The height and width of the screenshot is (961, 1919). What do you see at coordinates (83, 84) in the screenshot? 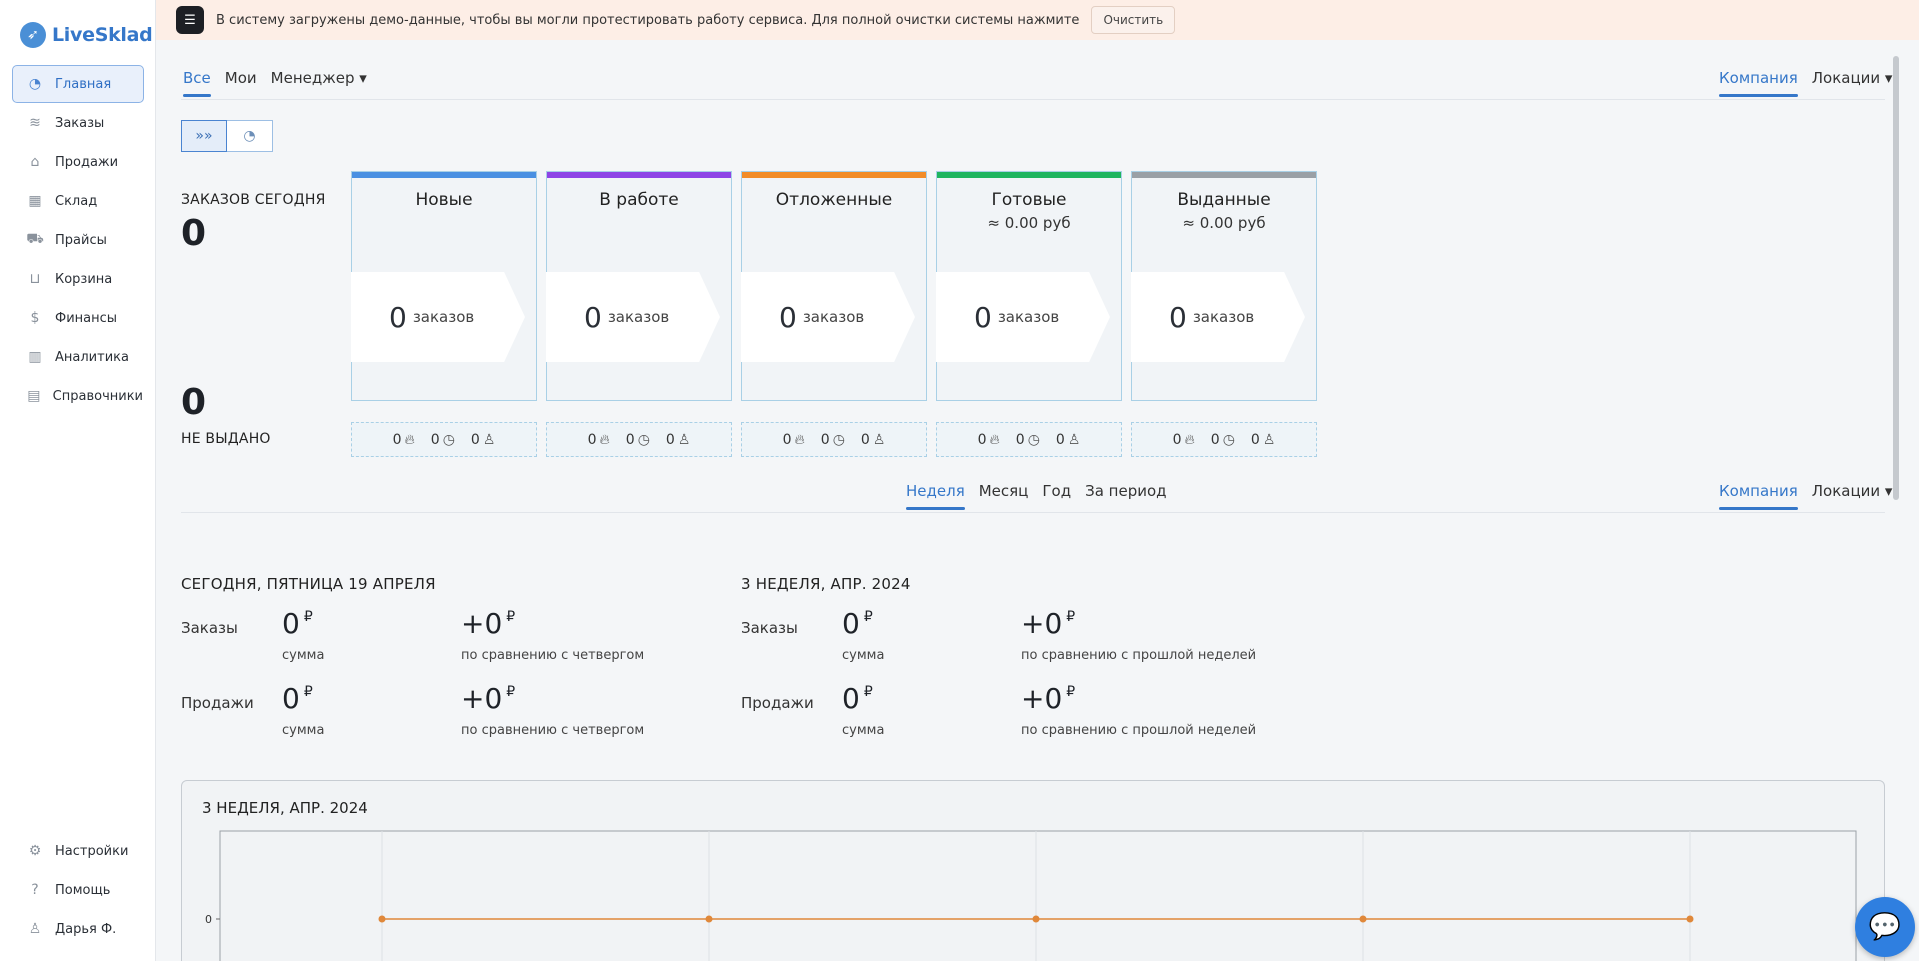
I see `sidebar-item-label: Главная` at bounding box center [83, 84].